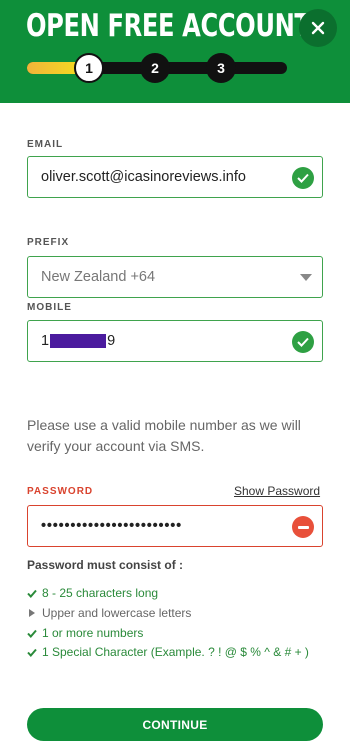 This screenshot has width=350, height=748. I want to click on email-field: oliver.scott@icasinoreviews.info, so click(175, 177).